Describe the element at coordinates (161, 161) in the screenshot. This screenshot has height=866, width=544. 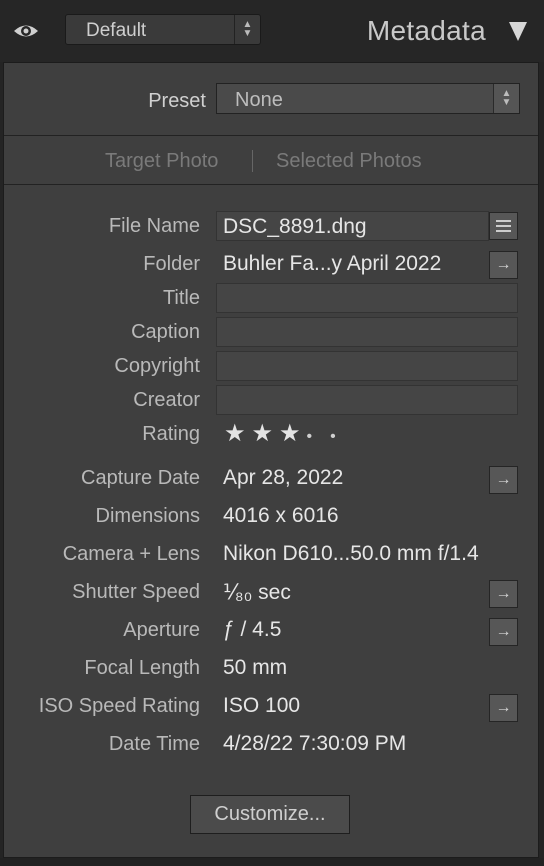
I see `target-photo-toggle: Target Photo` at that location.